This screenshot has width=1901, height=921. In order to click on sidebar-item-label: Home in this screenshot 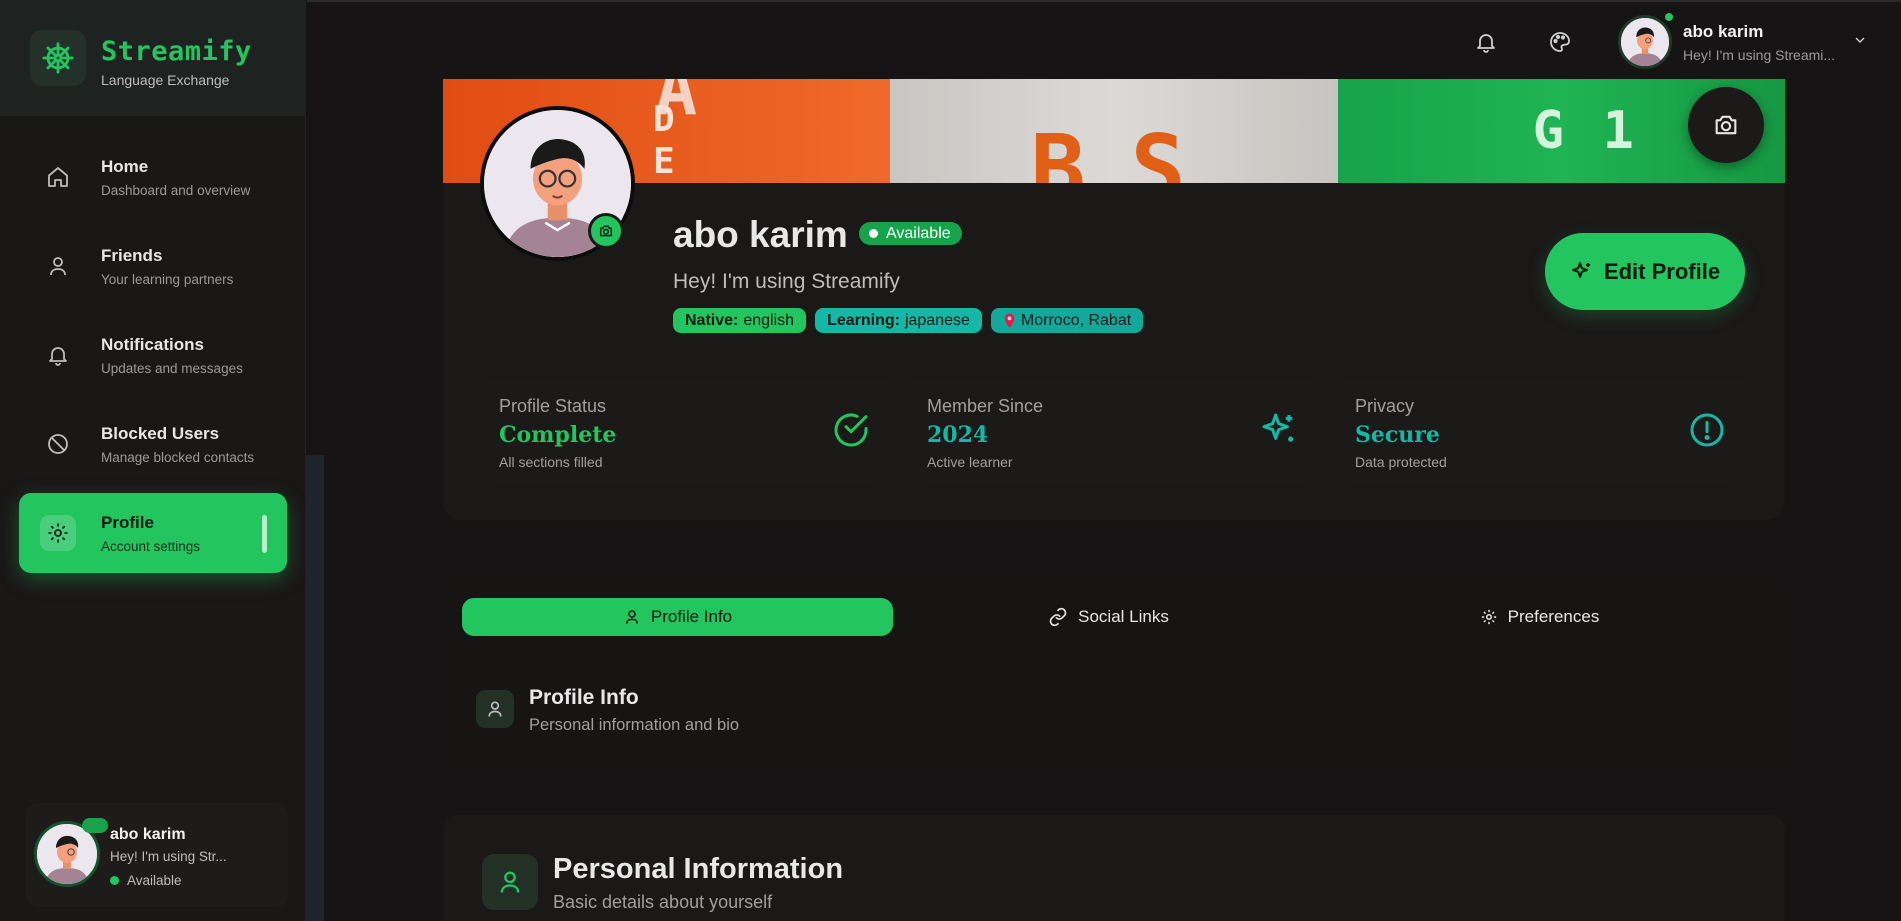, I will do `click(125, 166)`.